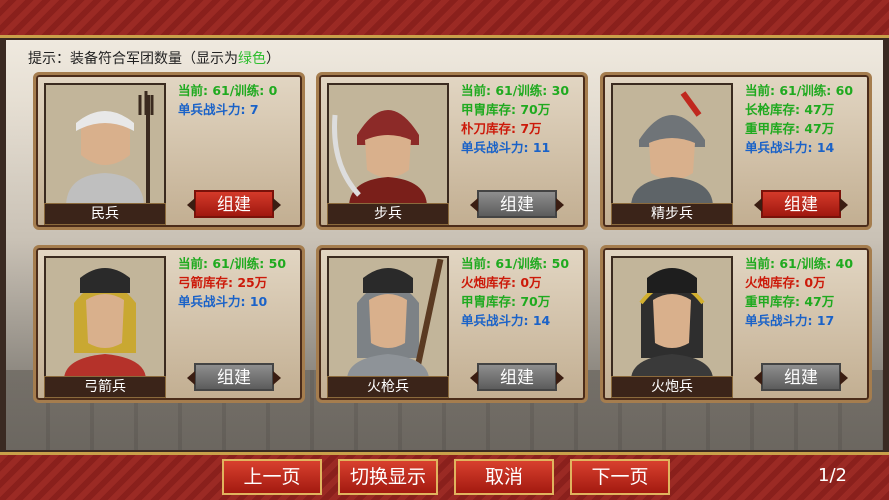 The height and width of the screenshot is (500, 889). What do you see at coordinates (228, 90) in the screenshot?
I see `stat-line: 当前: 61/训练: 0` at bounding box center [228, 90].